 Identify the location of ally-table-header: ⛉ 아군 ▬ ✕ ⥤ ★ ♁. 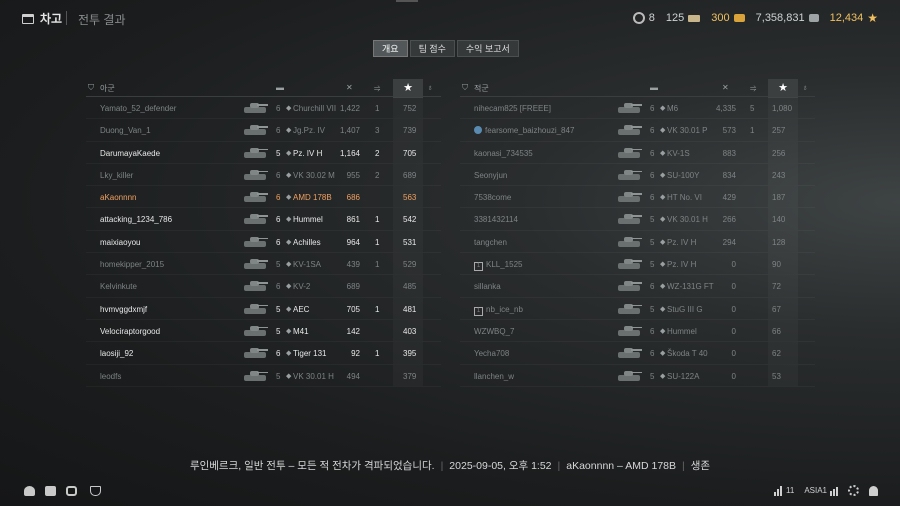
(263, 88).